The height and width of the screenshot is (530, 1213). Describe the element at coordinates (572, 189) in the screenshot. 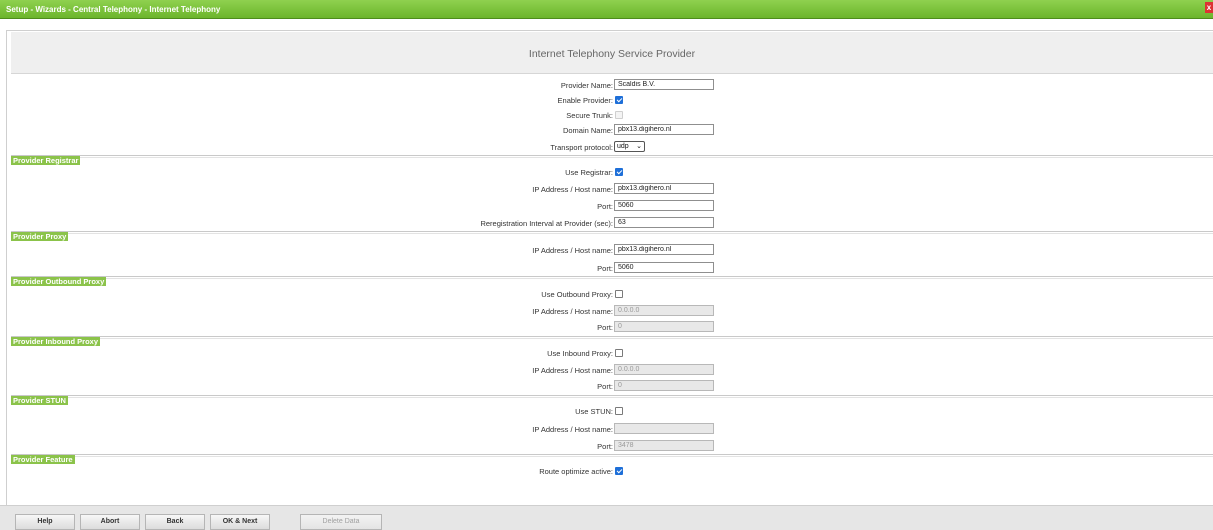

I see `registrar-host-label: IP Address / Host name:` at that location.